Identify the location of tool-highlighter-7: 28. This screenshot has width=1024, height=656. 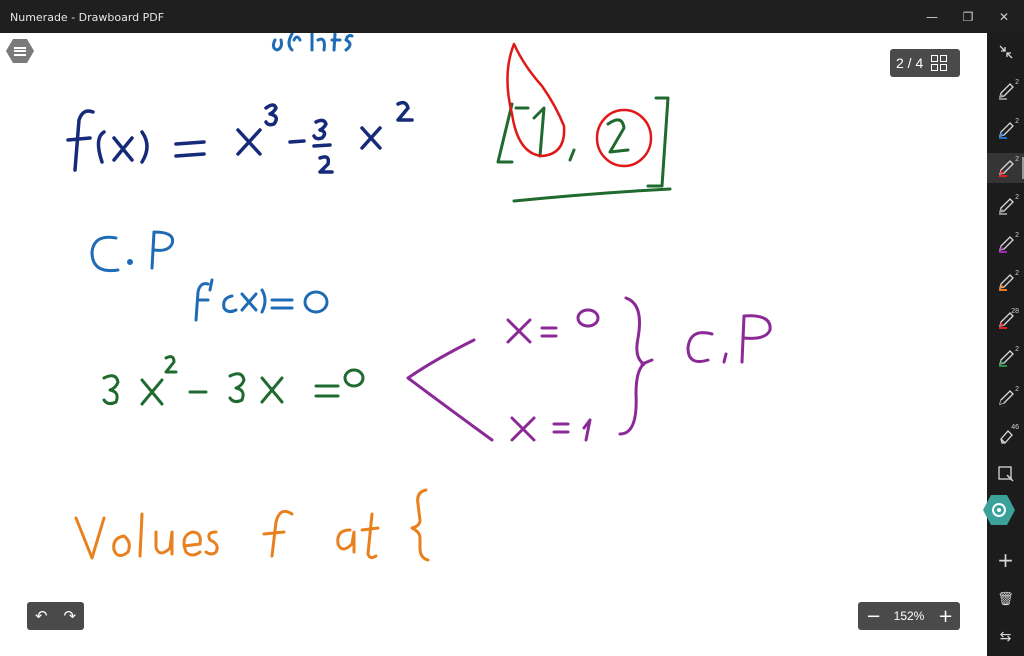
(1005, 320).